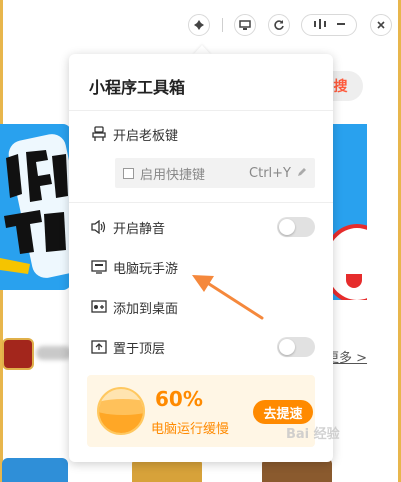  I want to click on title-bar, so click(200, 25).